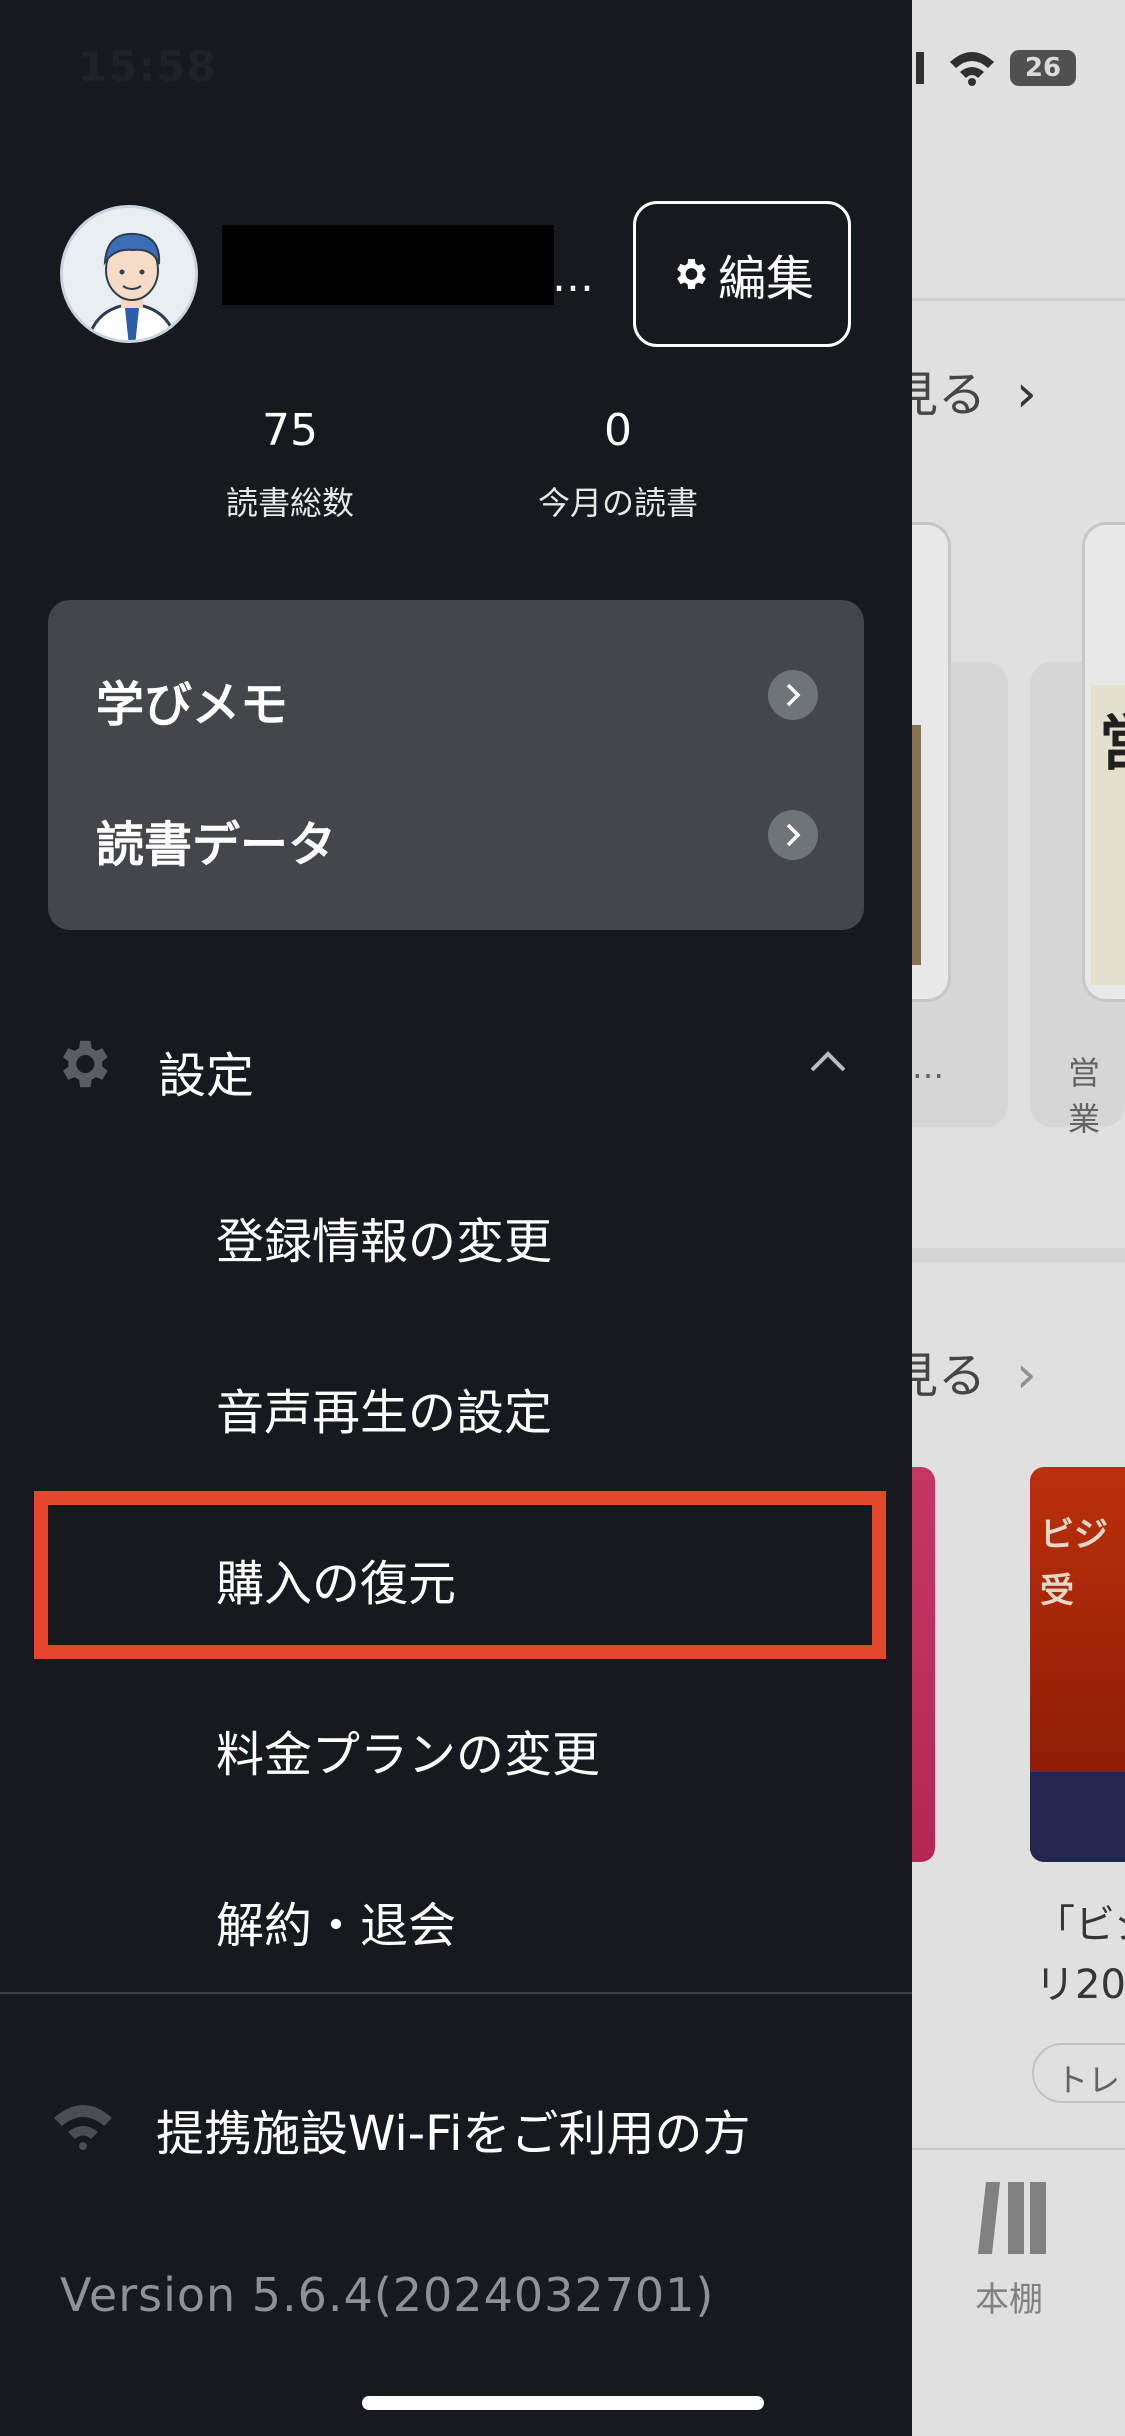 The height and width of the screenshot is (2436, 1125). What do you see at coordinates (216, 845) in the screenshot?
I see `menu-item-label: 読書データ` at bounding box center [216, 845].